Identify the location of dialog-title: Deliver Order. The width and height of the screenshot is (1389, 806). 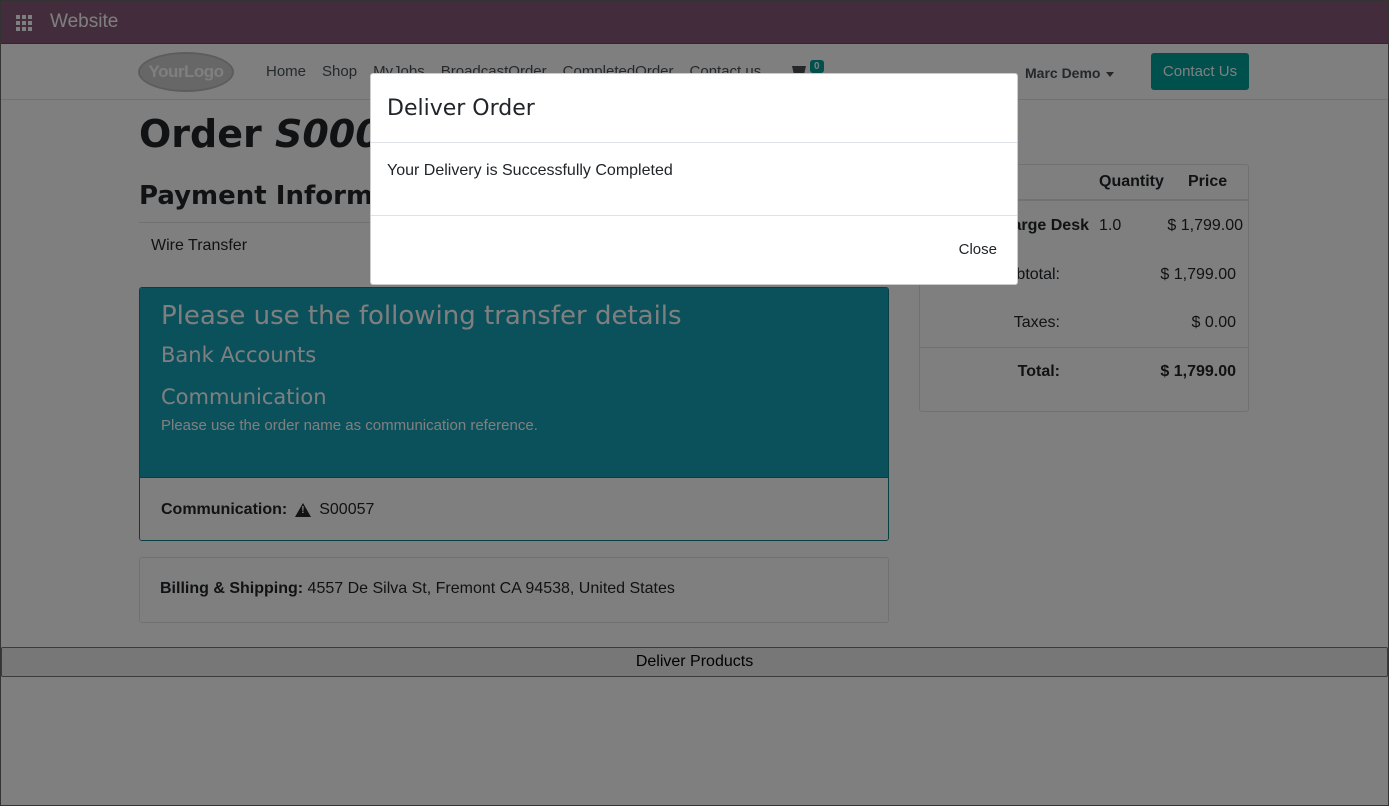
(694, 108).